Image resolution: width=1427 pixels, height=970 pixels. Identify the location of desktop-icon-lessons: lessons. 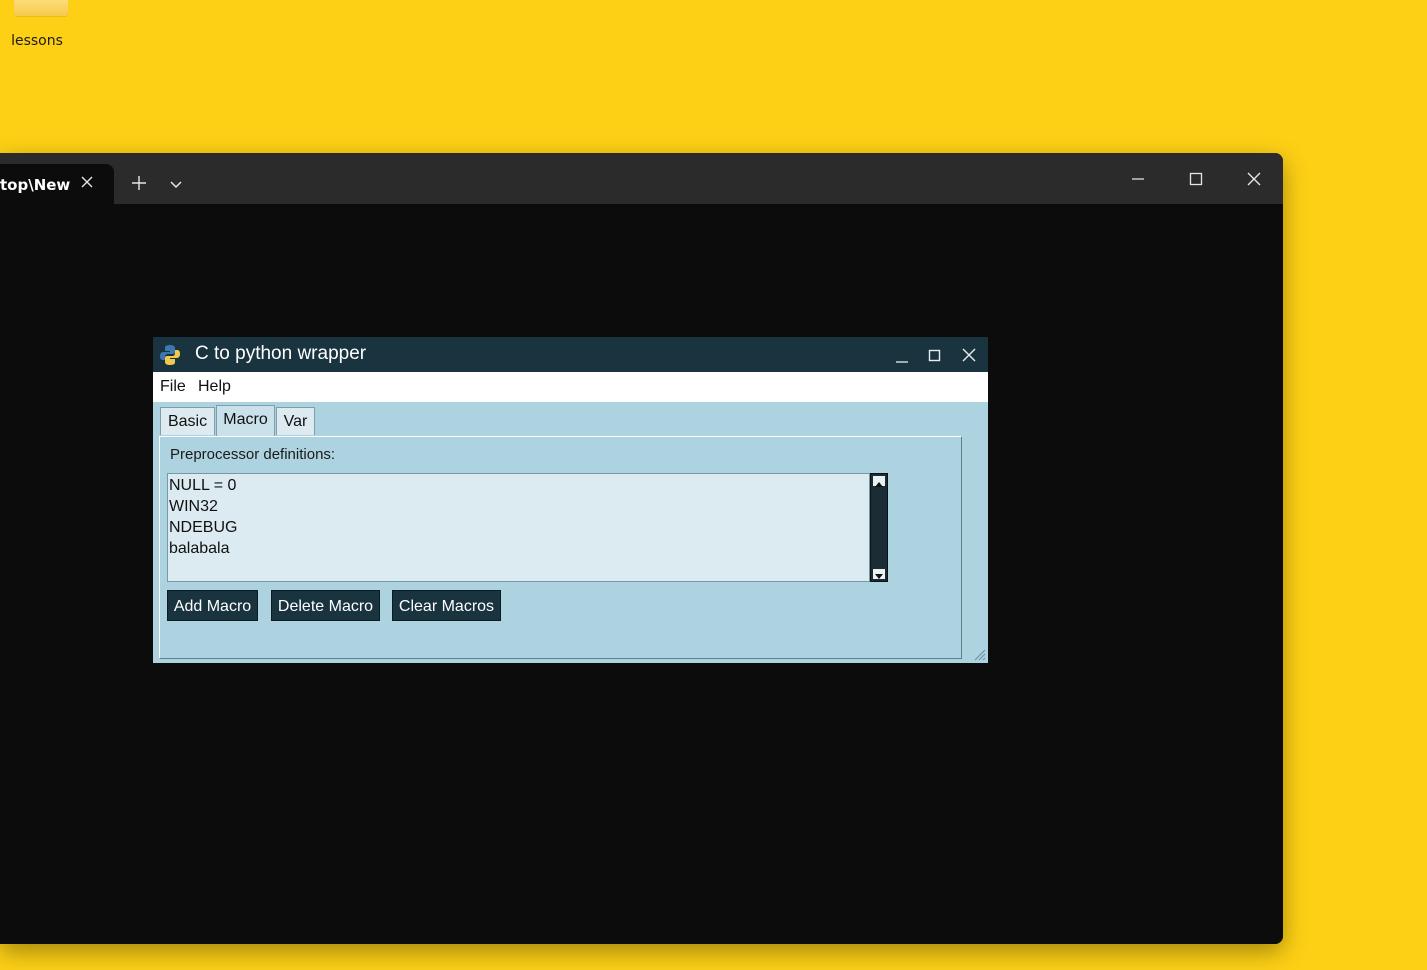
(37, 29).